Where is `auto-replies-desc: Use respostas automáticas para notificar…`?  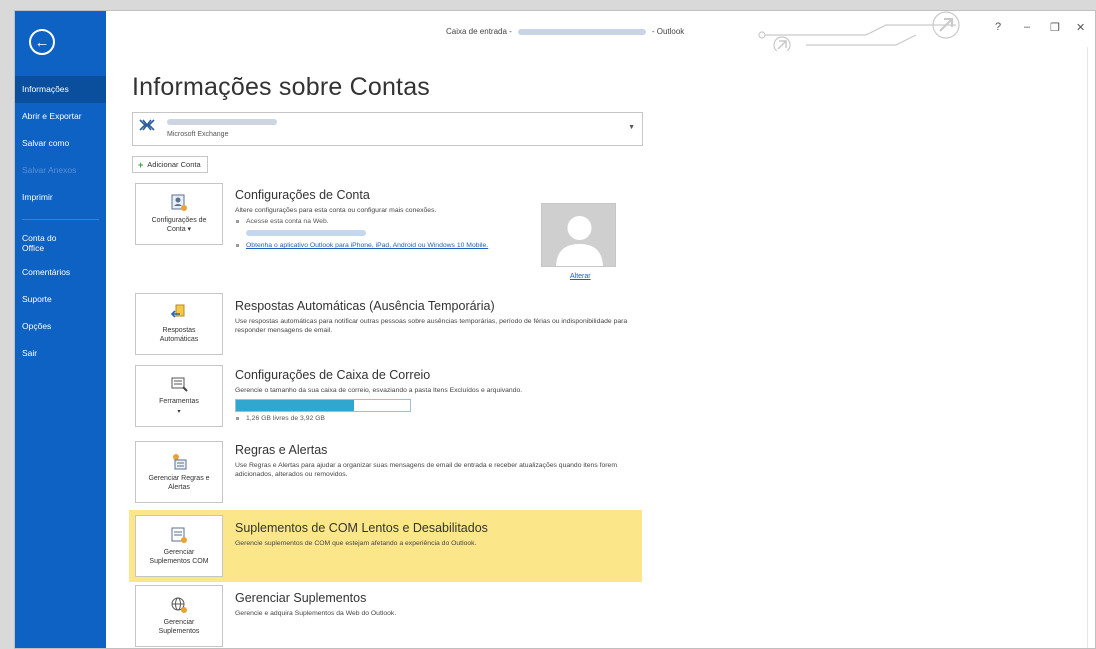 auto-replies-desc: Use respostas automáticas para notificar… is located at coordinates (431, 326).